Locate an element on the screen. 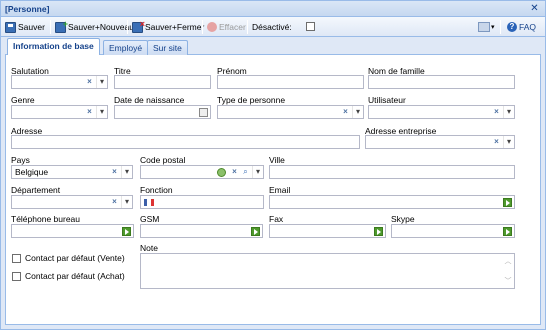  pays-label: Pays is located at coordinates (20, 160).